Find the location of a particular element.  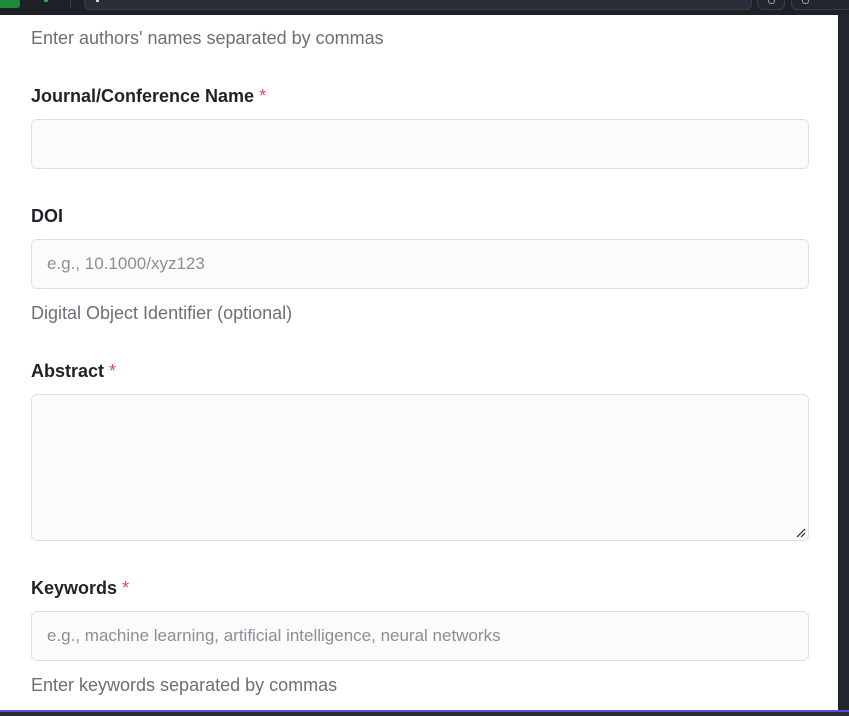

extension-icon is located at coordinates (10, 4).